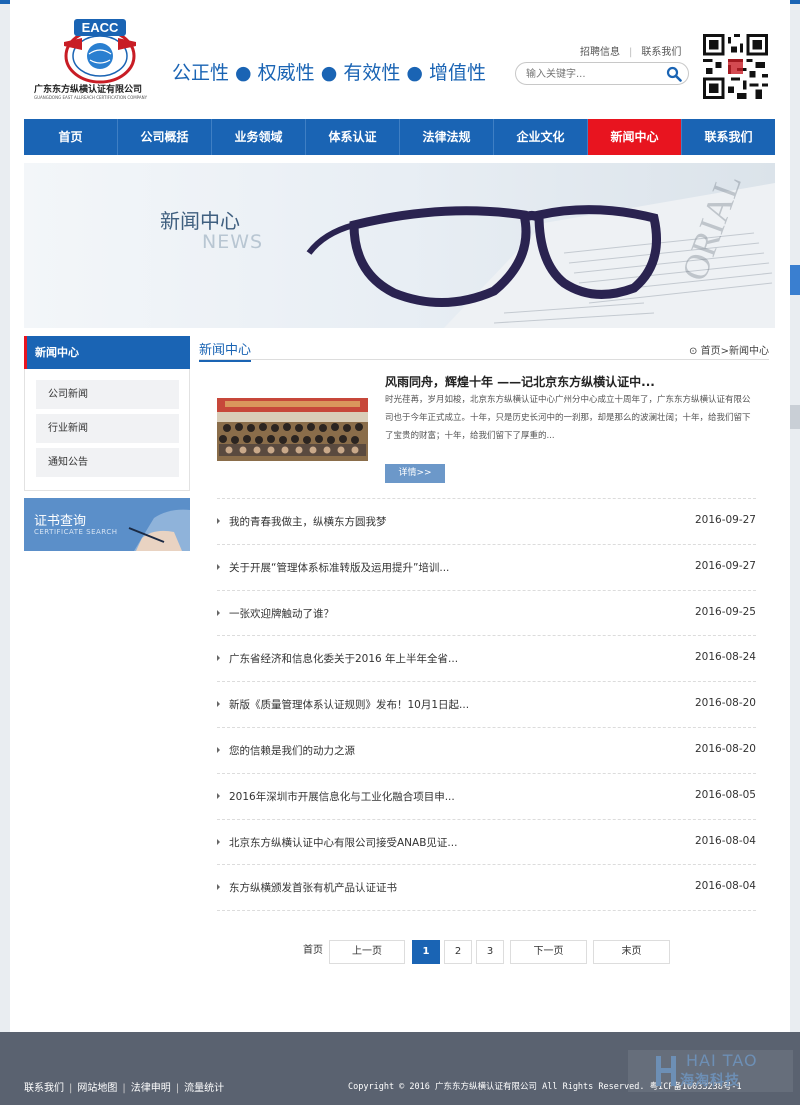  I want to click on news-row: 新版《质量管理体系认证规则》发布！10月1日起... 2016-08-20, so click(486, 704).